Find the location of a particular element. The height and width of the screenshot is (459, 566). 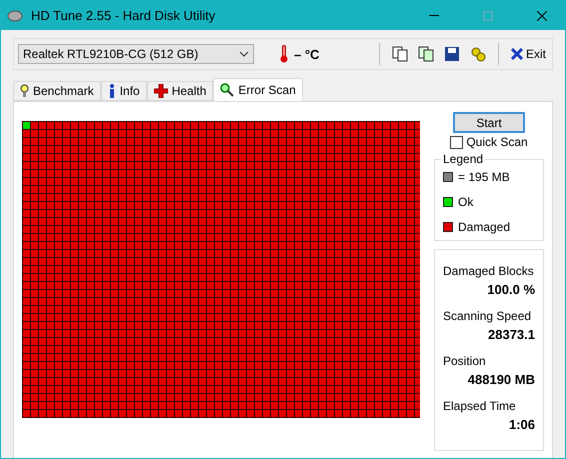

maximize-icon is located at coordinates (488, 15).